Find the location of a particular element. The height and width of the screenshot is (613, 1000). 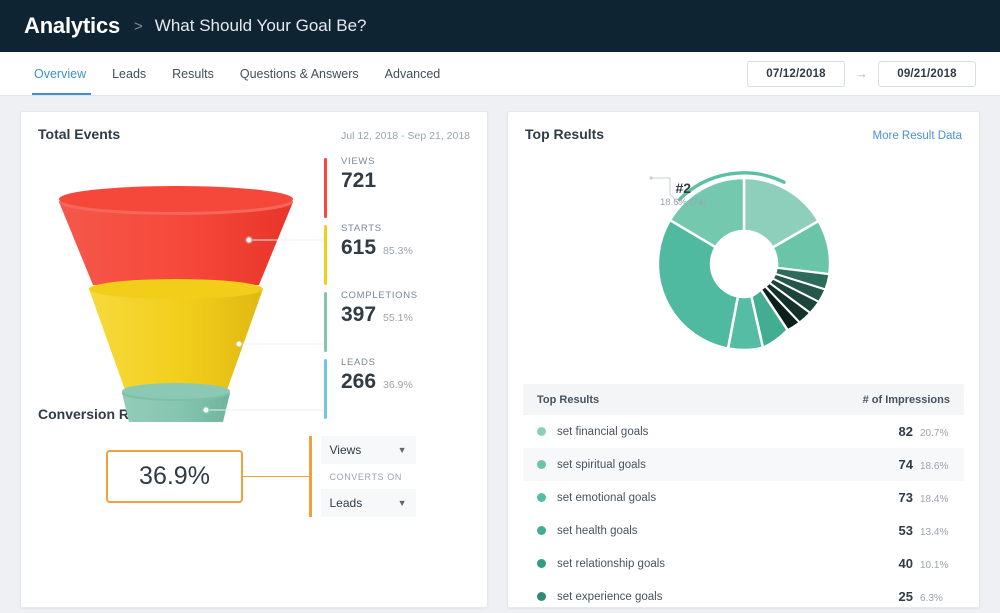

tab-questions-answers-label: Questions & Answers is located at coordinates (299, 73).